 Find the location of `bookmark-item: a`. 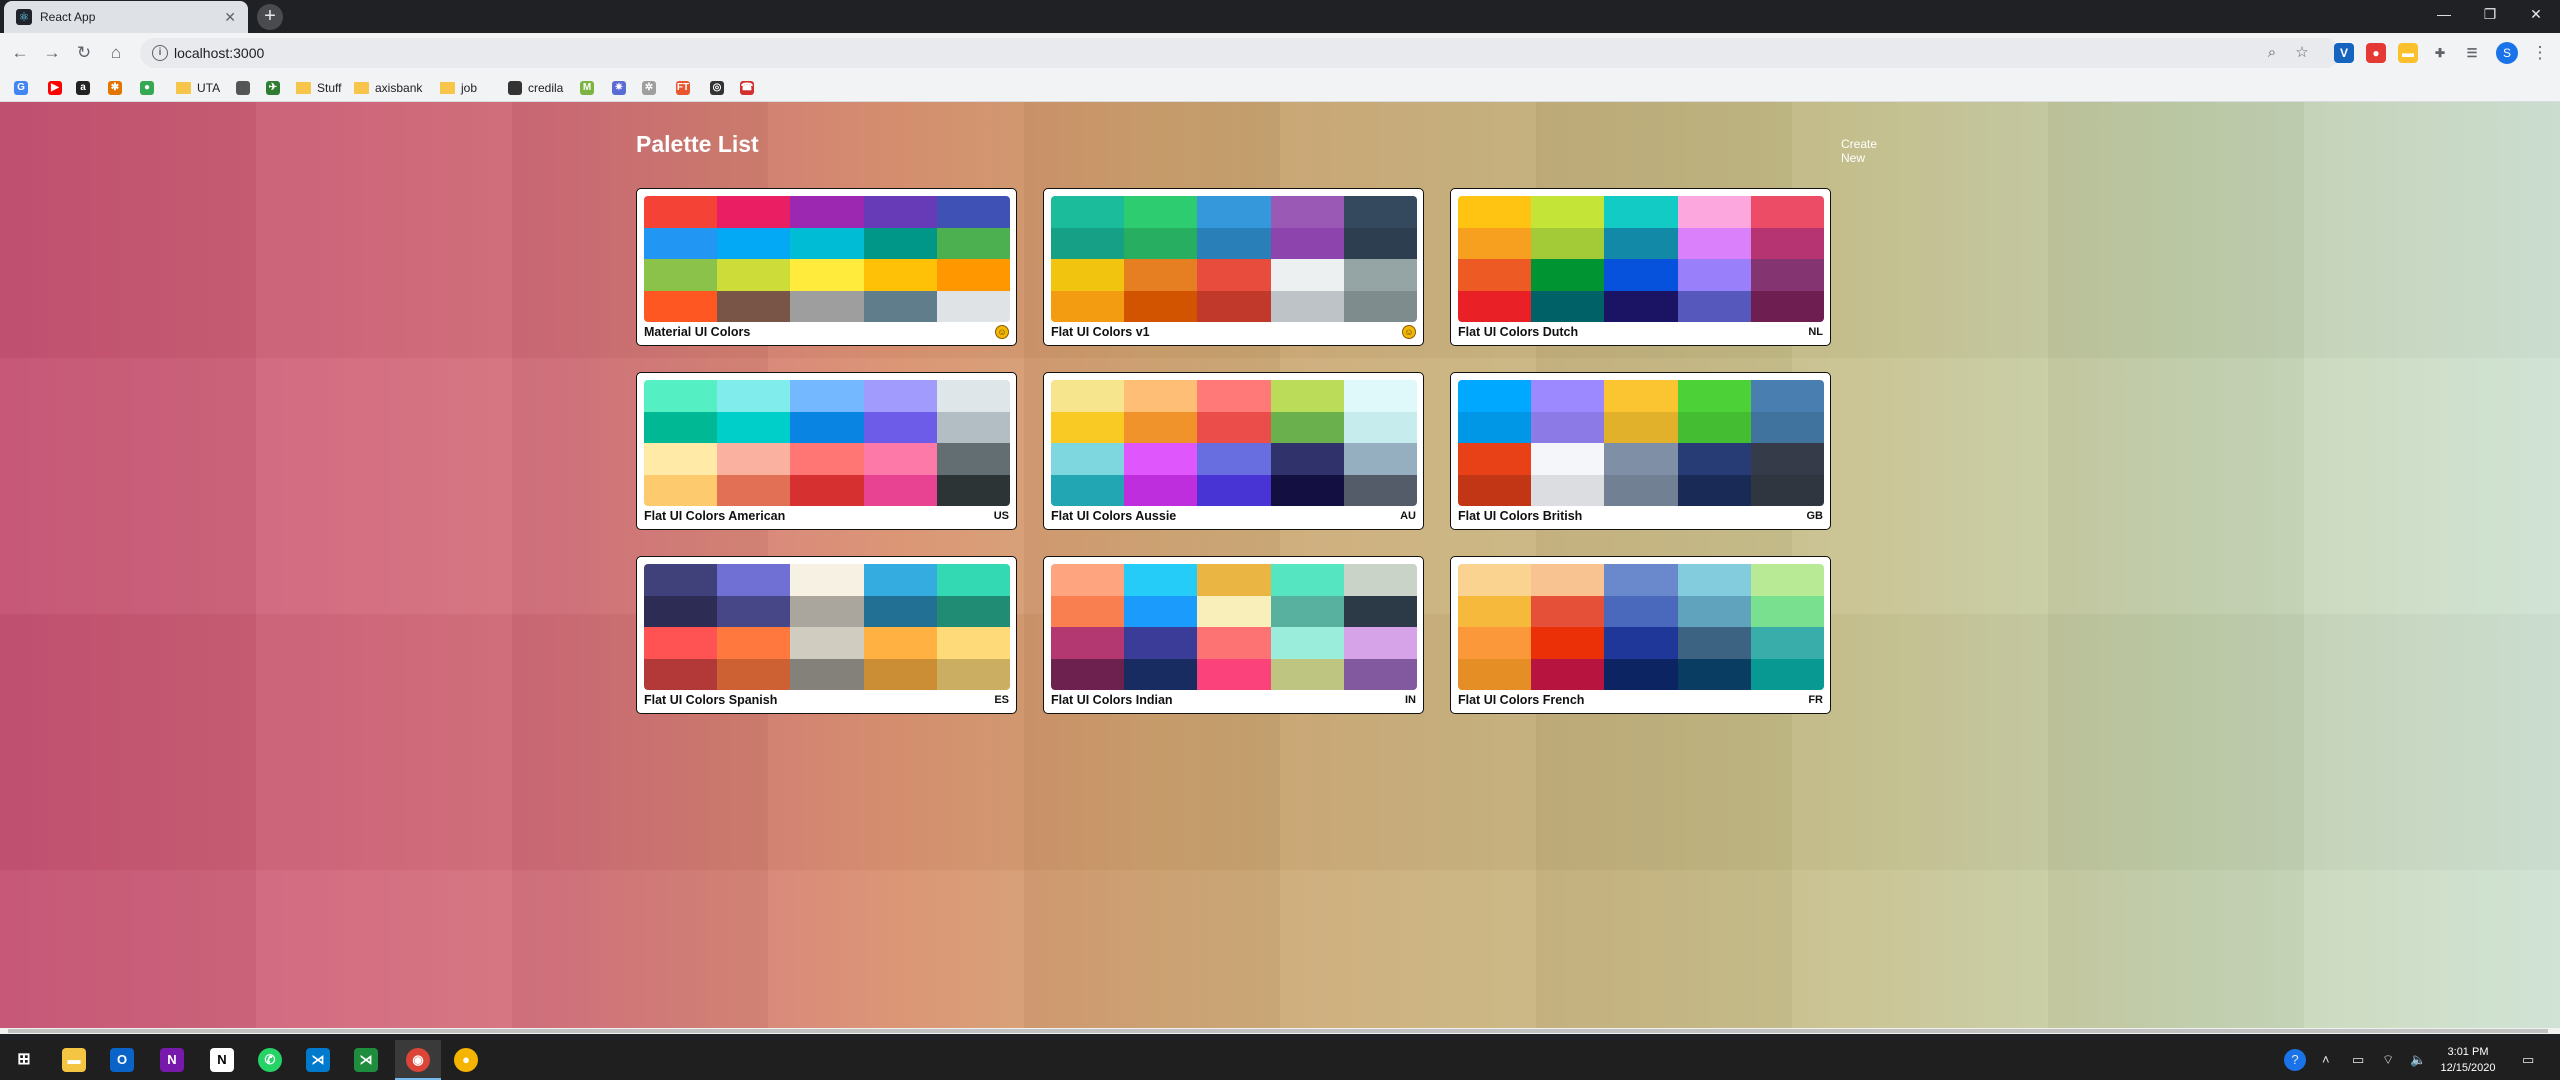

bookmark-item: a is located at coordinates (86, 88).